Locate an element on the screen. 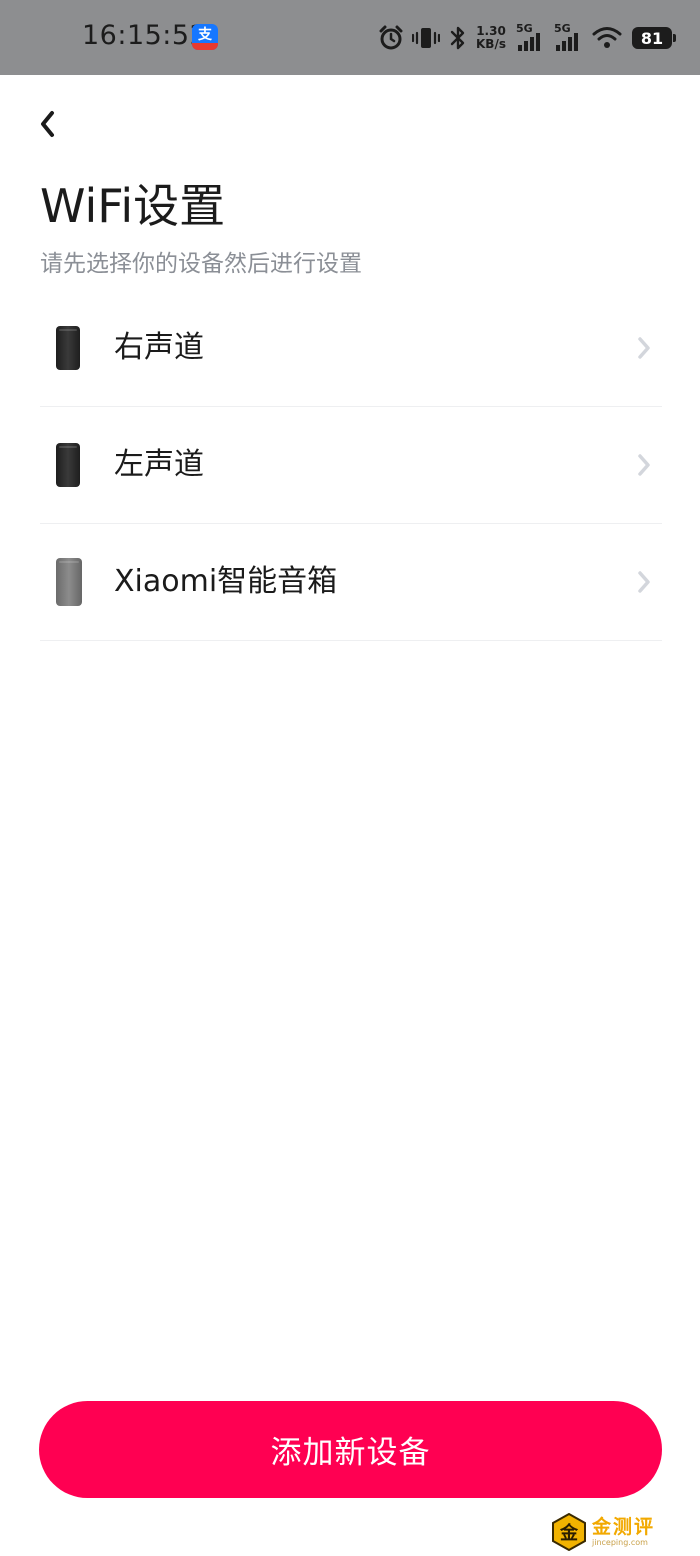 Image resolution: width=700 pixels, height=1556 pixels. battery-icon: 81 is located at coordinates (653, 38).